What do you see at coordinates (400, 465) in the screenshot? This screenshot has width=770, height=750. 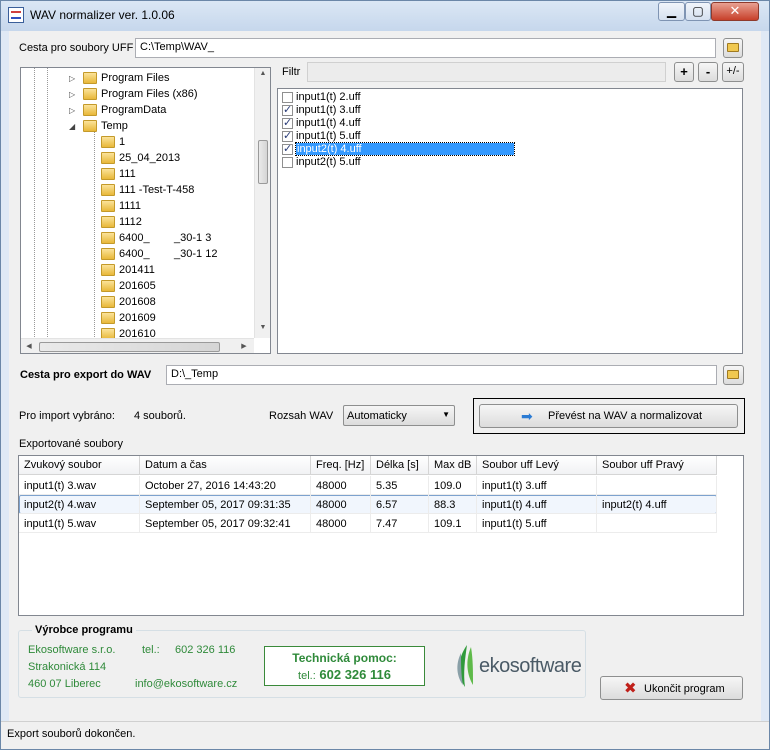 I see `column-header: Délka [s]` at bounding box center [400, 465].